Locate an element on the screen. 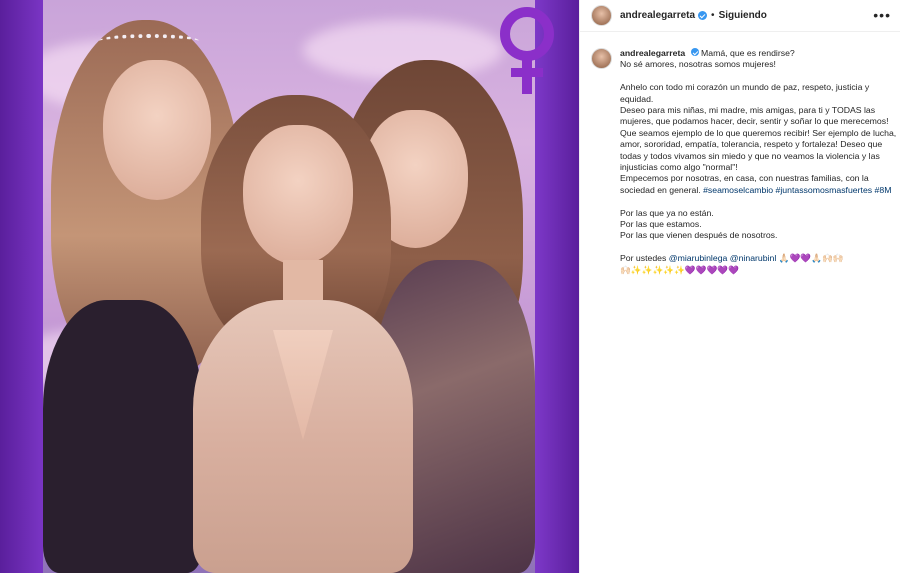 The image size is (900, 573). avatar is located at coordinates (601, 15).